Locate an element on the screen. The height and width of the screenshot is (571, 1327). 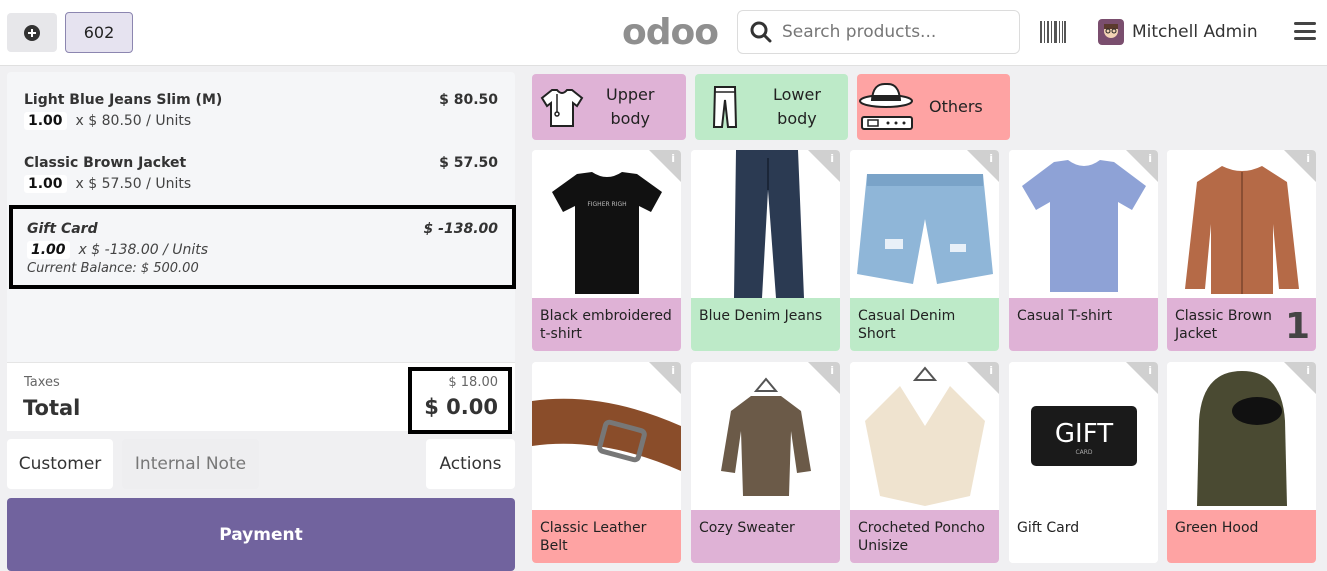
product-name: Green Hood is located at coordinates (1241, 536).